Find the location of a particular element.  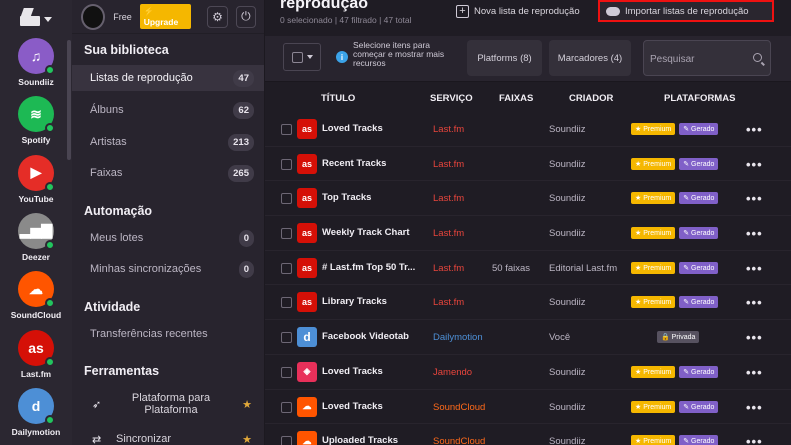

select-all-checkbox is located at coordinates (297, 57).